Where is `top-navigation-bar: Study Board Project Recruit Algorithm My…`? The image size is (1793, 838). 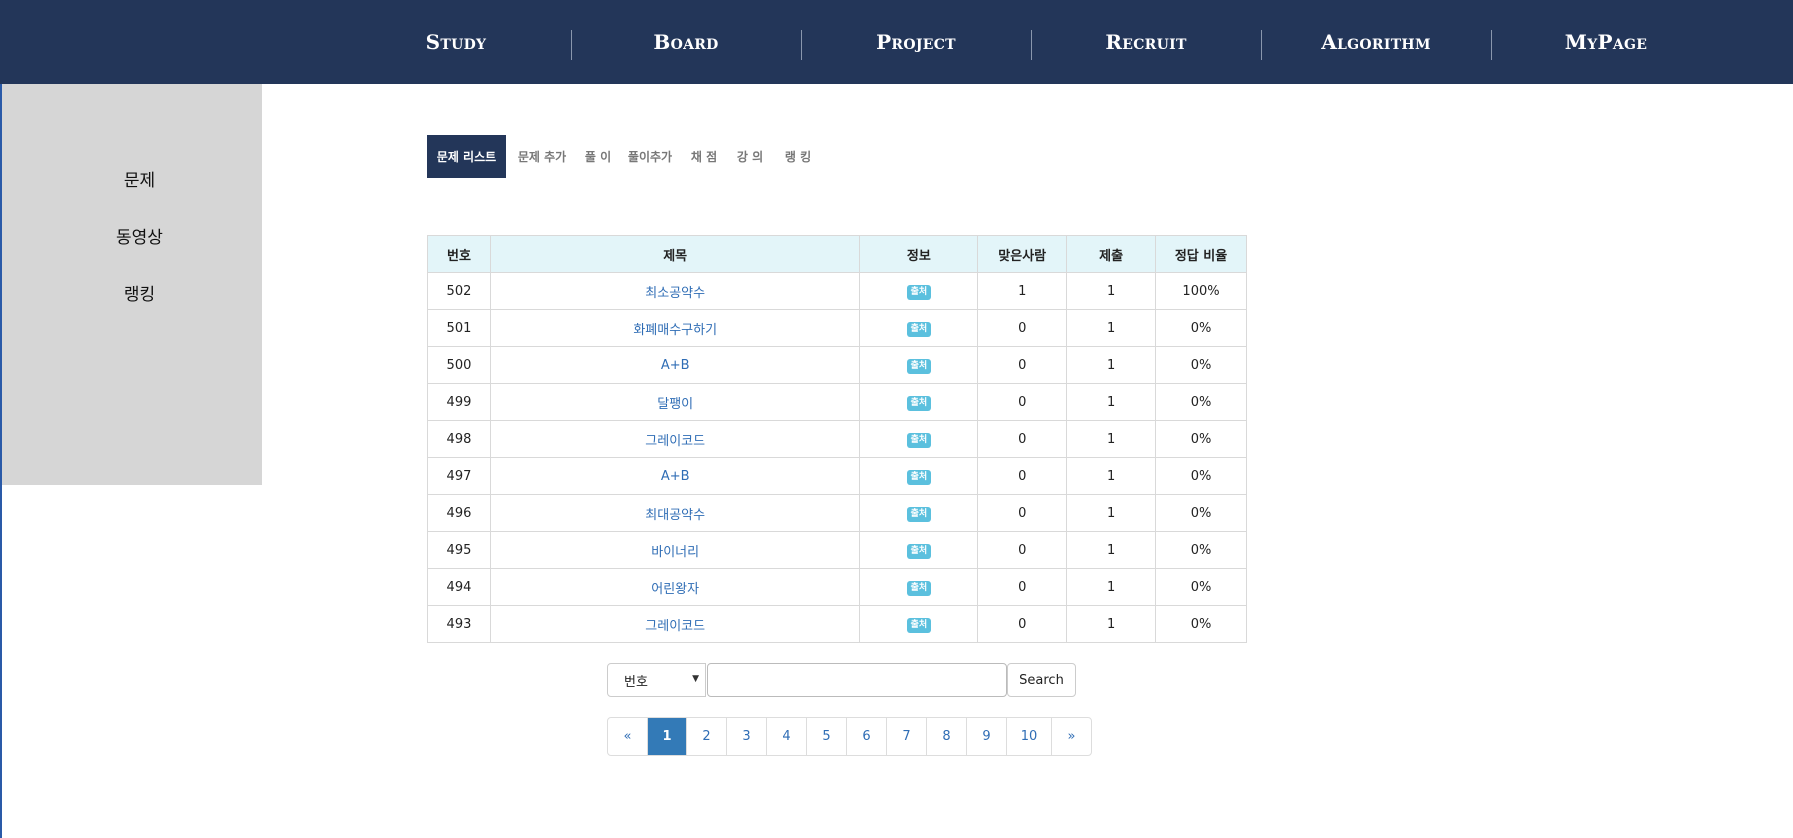 top-navigation-bar: Study Board Project Recruit Algorithm My… is located at coordinates (896, 42).